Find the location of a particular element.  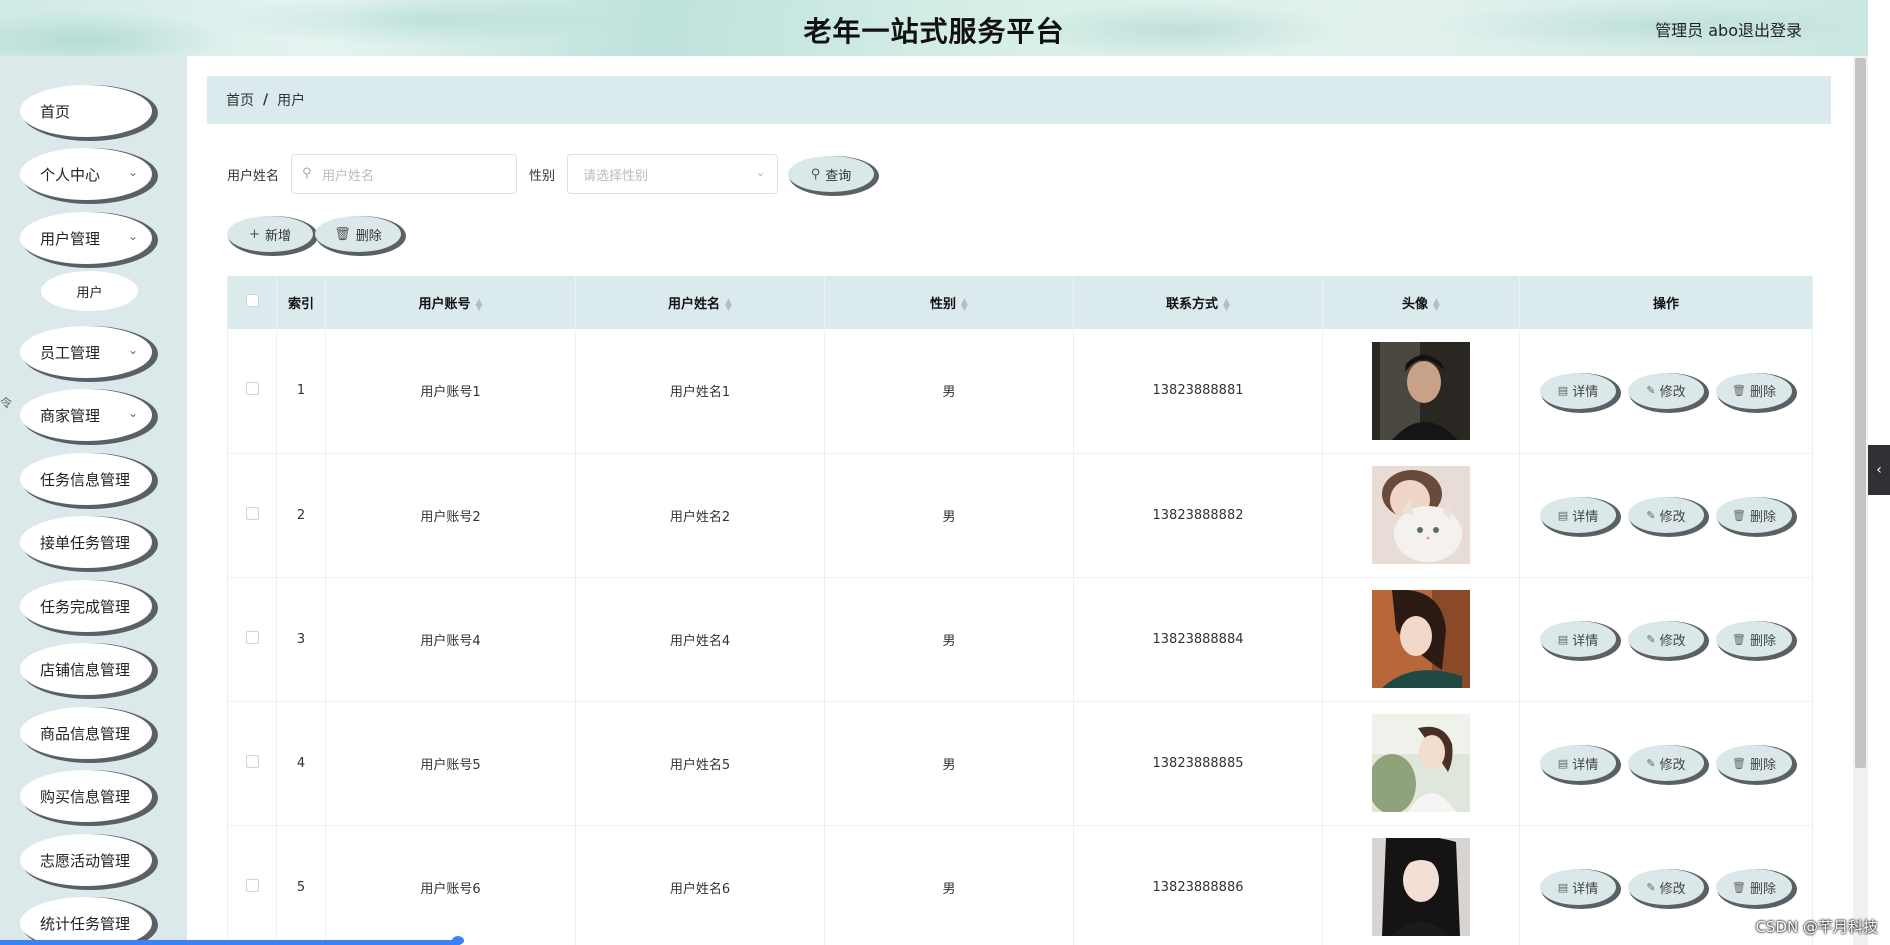

sidebar-item-label: 用户管理 is located at coordinates (70, 238).